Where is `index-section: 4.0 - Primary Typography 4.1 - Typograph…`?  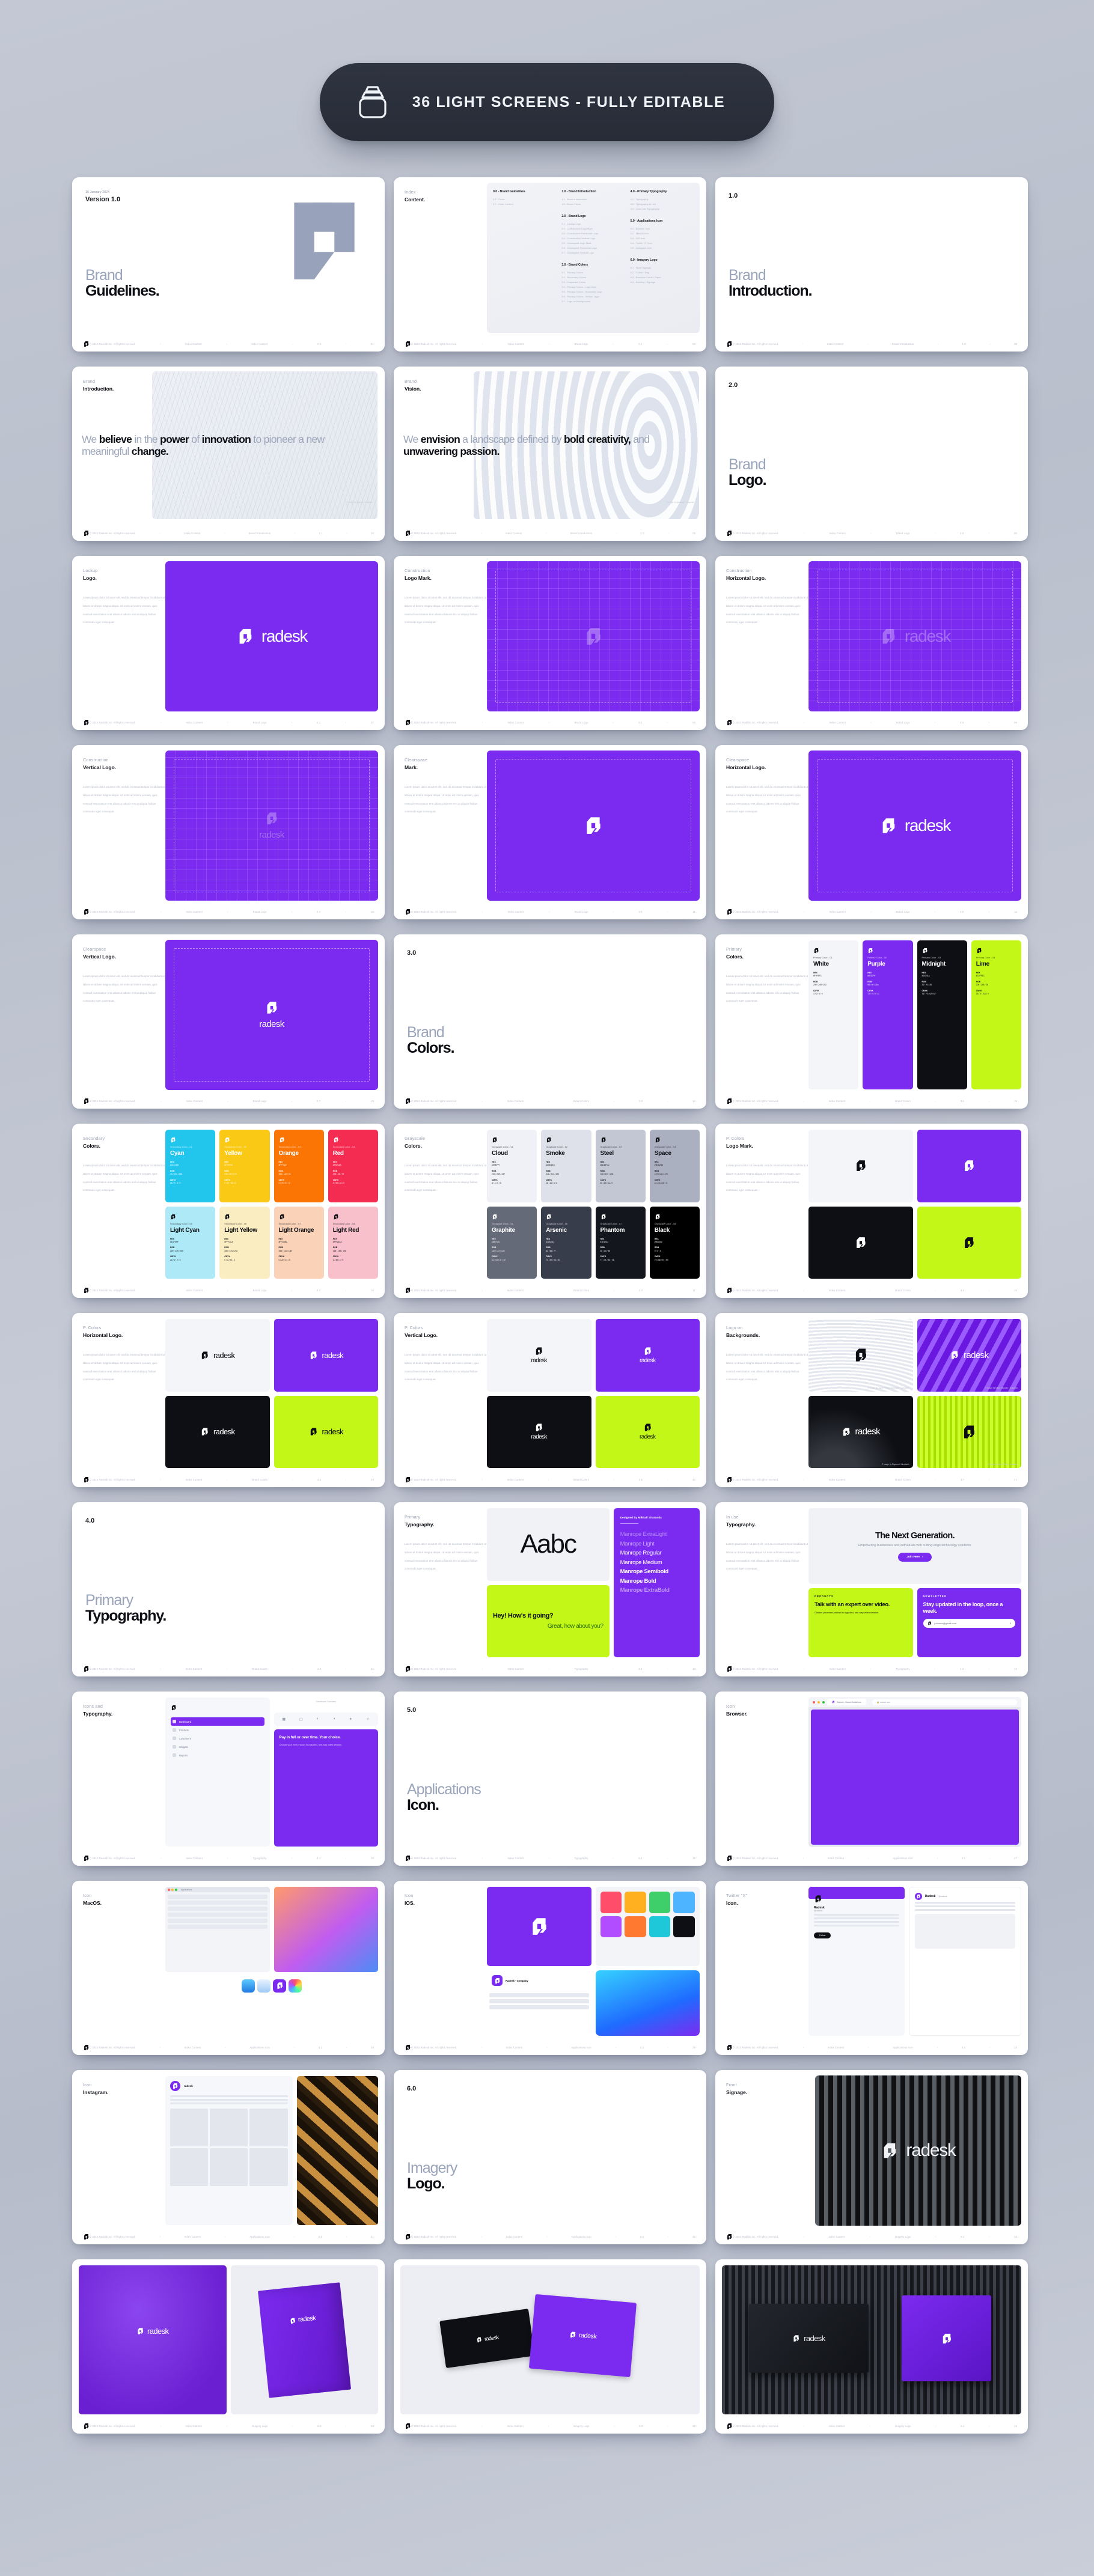 index-section: 4.0 - Primary Typography 4.1 - Typograph… is located at coordinates (663, 201).